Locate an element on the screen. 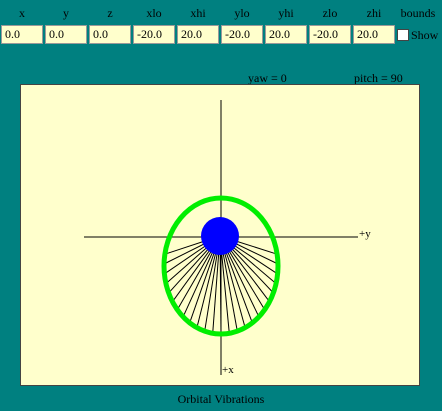  label-zlo: zlo is located at coordinates (330, 13).